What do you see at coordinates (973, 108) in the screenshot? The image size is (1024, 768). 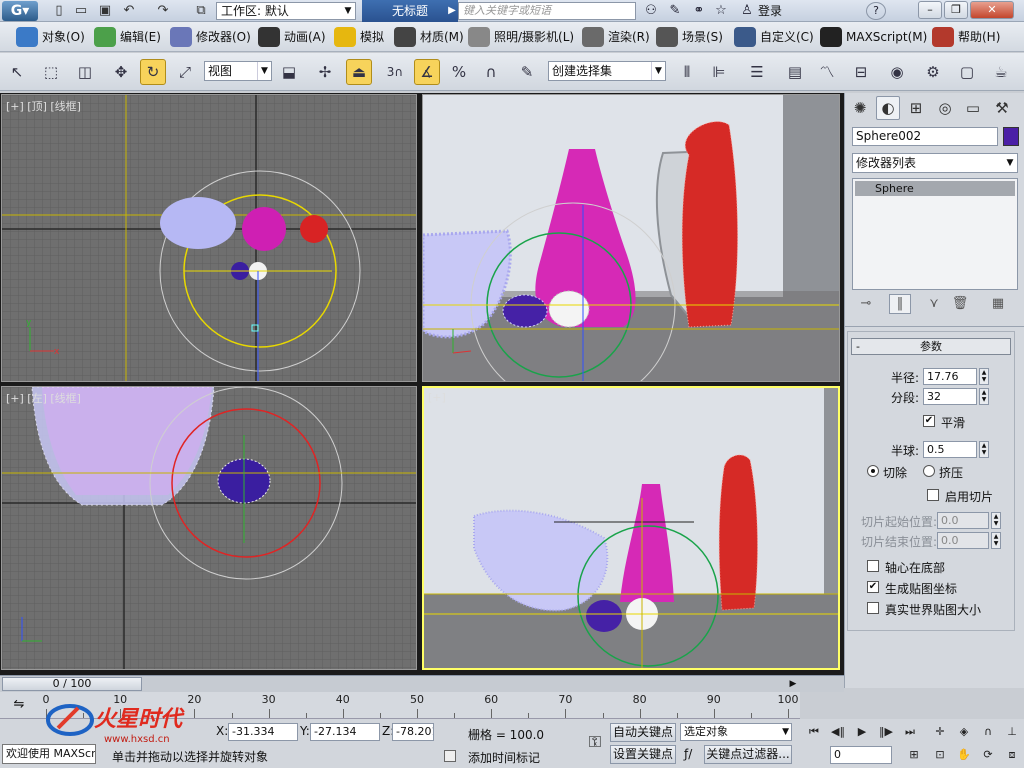 I see `display-tab-icon: ▭` at bounding box center [973, 108].